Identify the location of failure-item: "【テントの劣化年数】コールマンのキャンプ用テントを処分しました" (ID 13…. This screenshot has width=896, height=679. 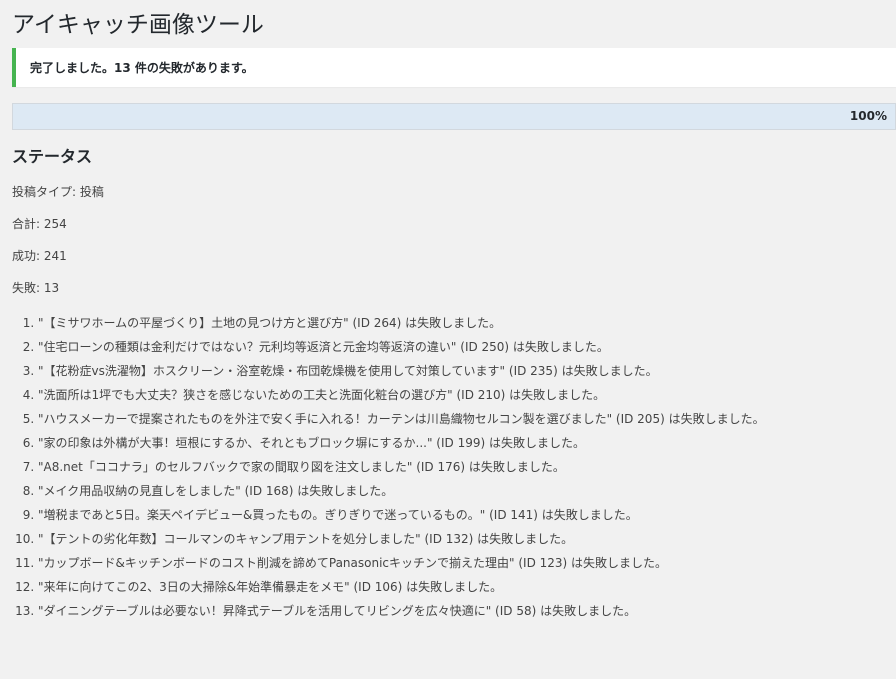
(401, 539).